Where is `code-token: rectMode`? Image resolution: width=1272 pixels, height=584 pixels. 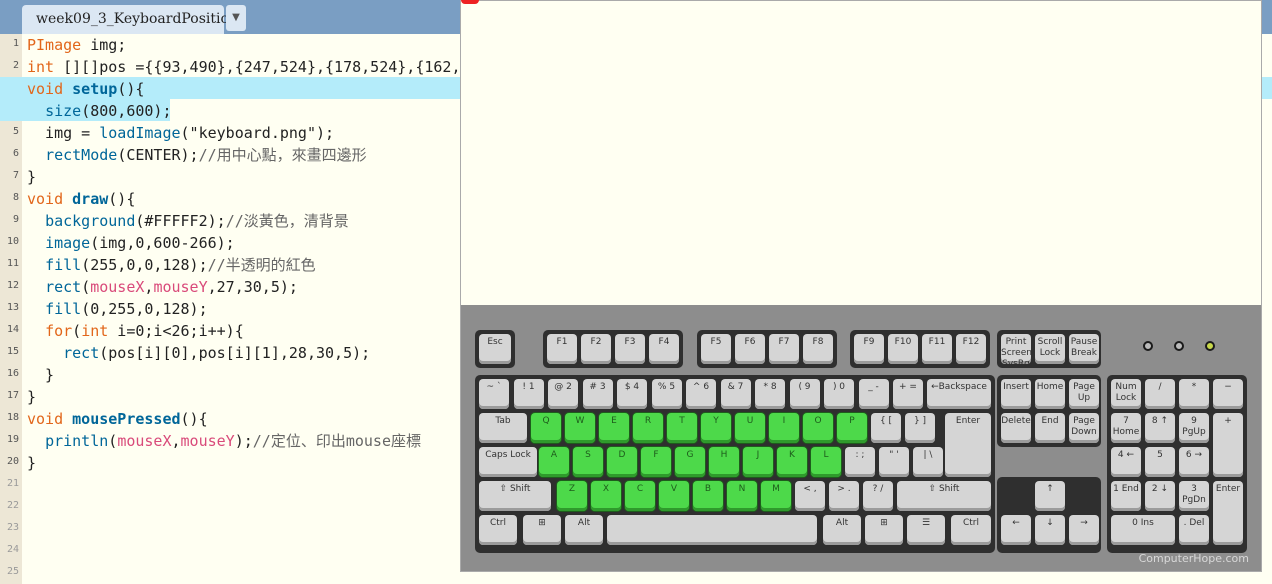
code-token: rectMode is located at coordinates (81, 155).